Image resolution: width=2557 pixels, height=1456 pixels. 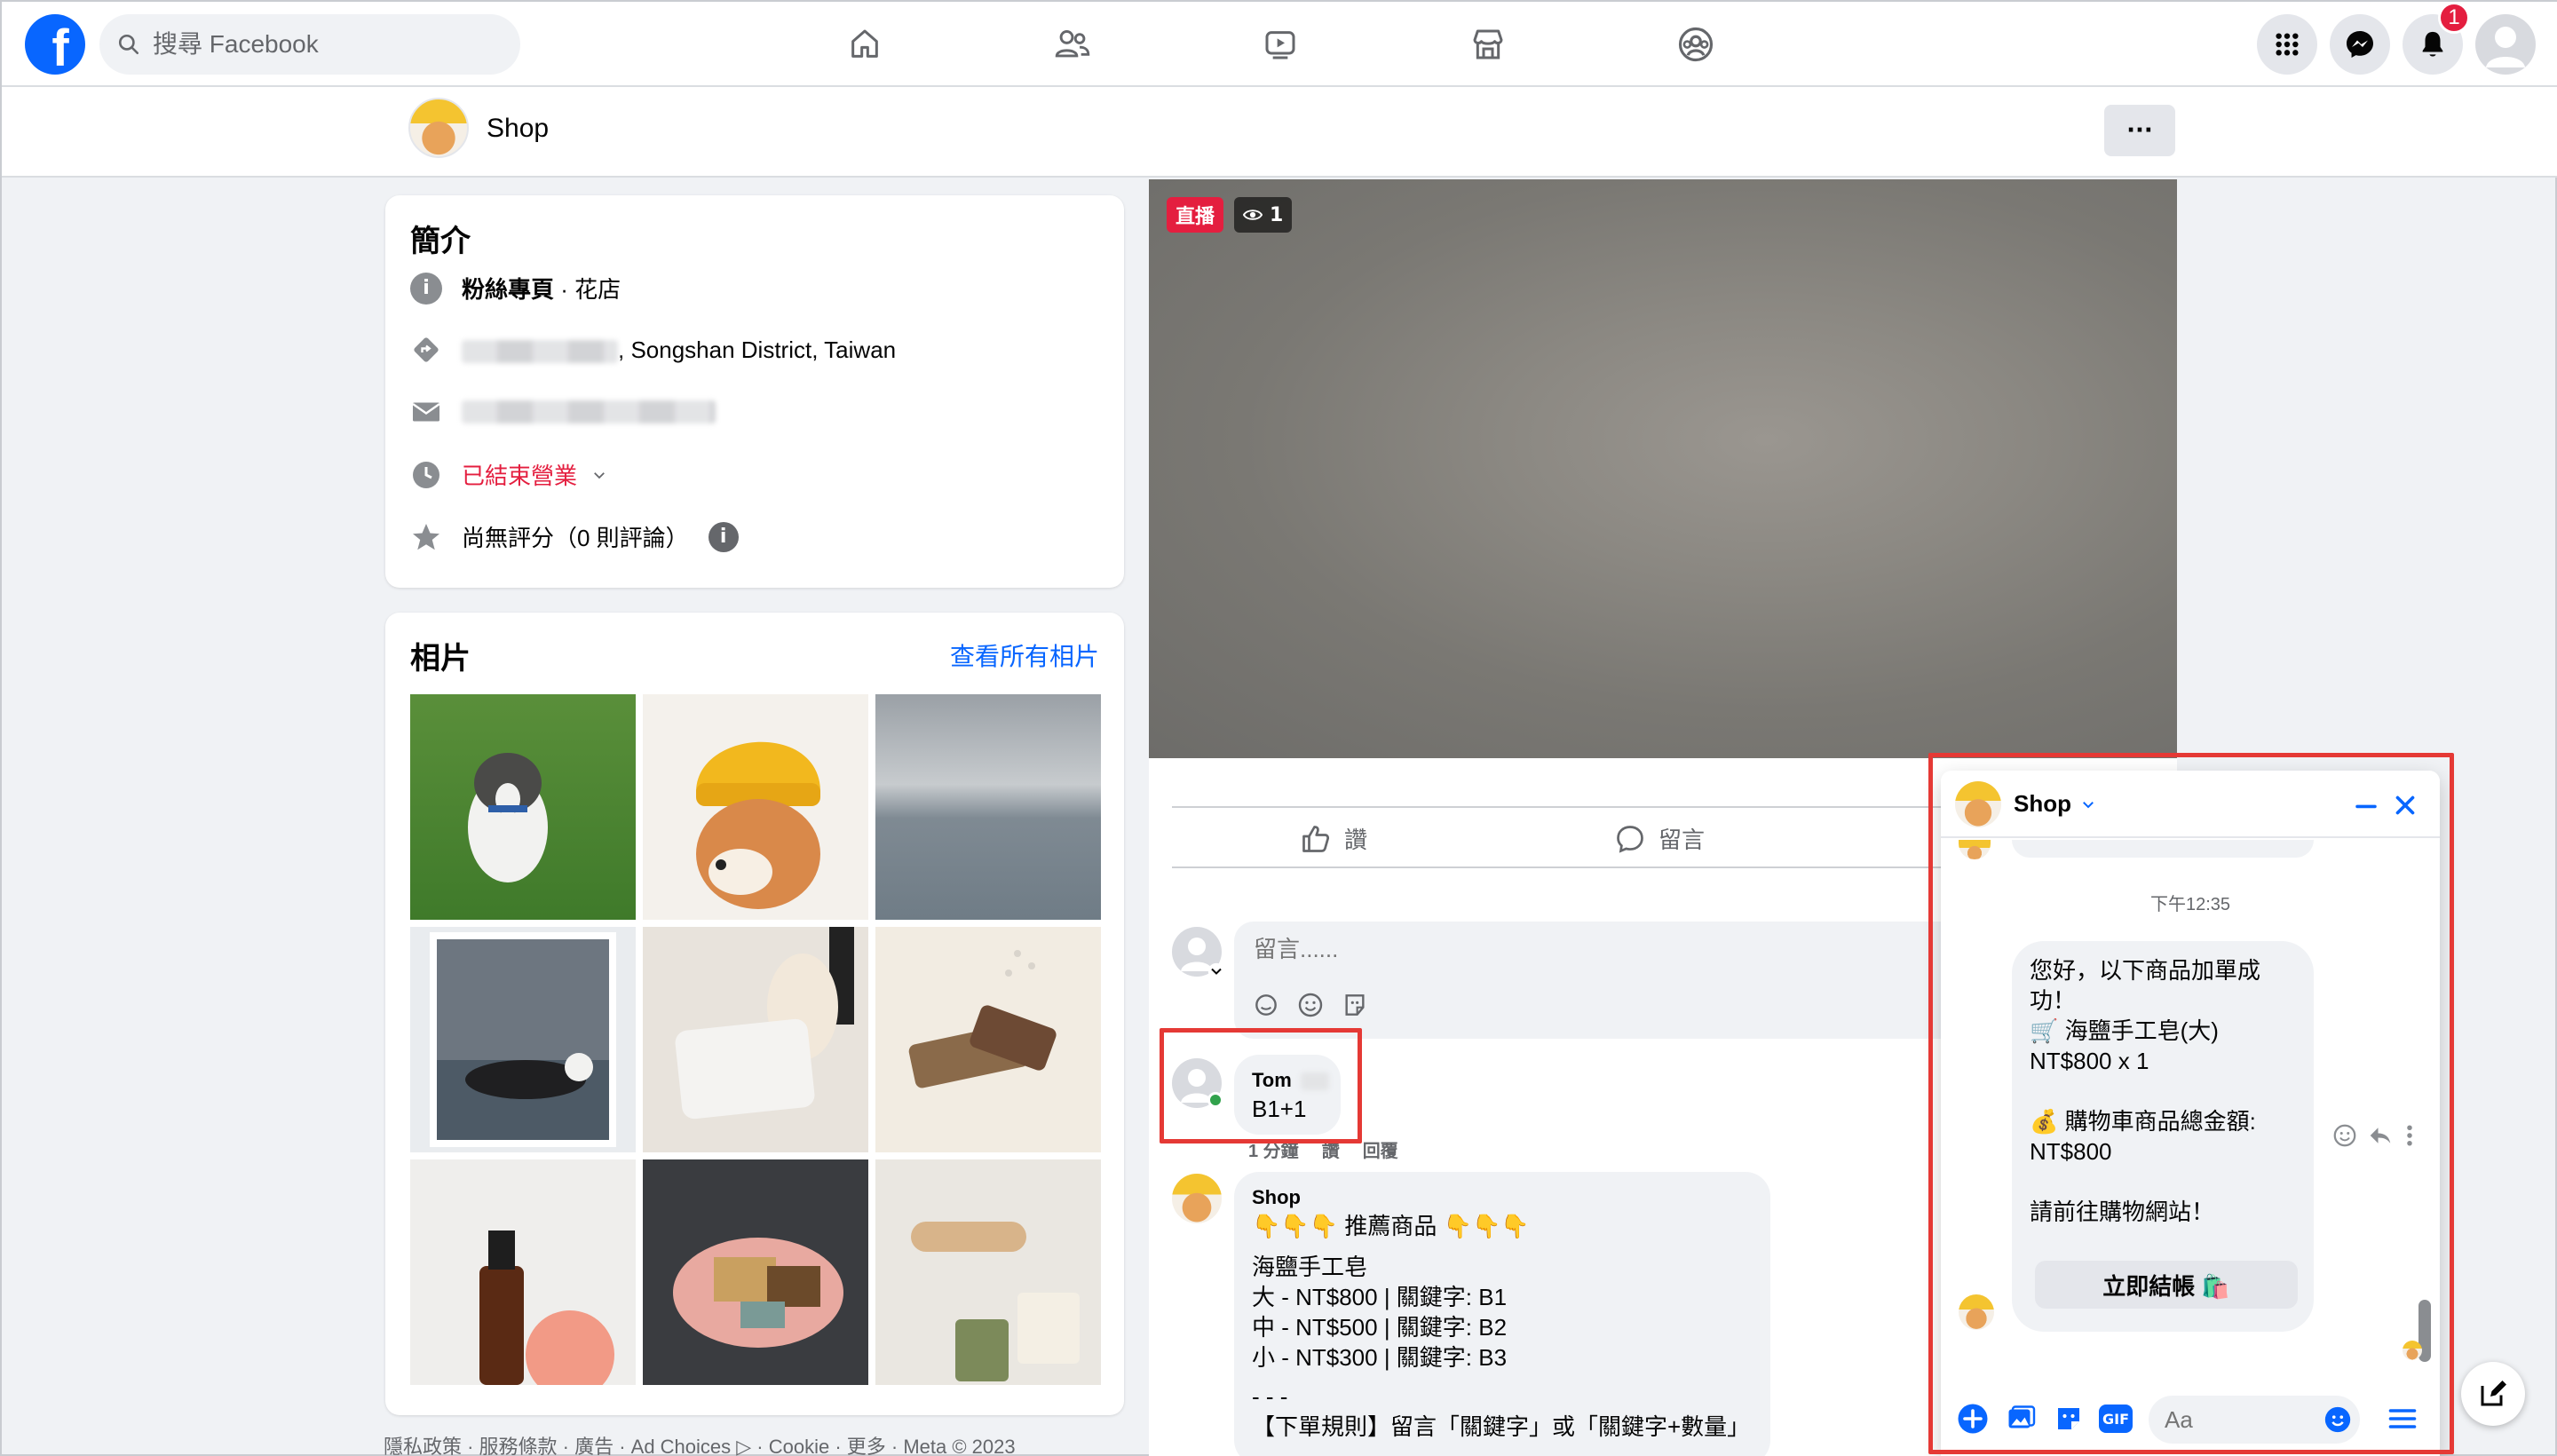 What do you see at coordinates (1380, 1357) in the screenshot?
I see `shop-line: 小 - NT$300 | 關鍵字: B3` at bounding box center [1380, 1357].